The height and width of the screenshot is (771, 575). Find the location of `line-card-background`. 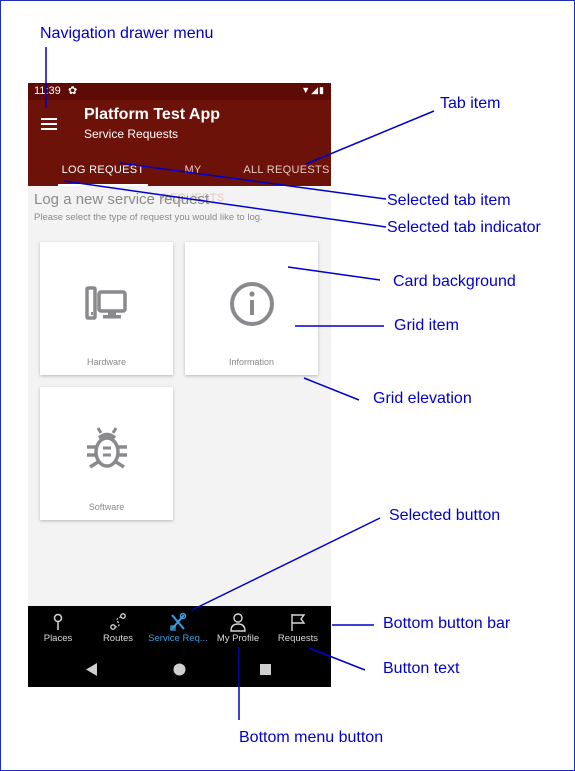

line-card-background is located at coordinates (334, 273).